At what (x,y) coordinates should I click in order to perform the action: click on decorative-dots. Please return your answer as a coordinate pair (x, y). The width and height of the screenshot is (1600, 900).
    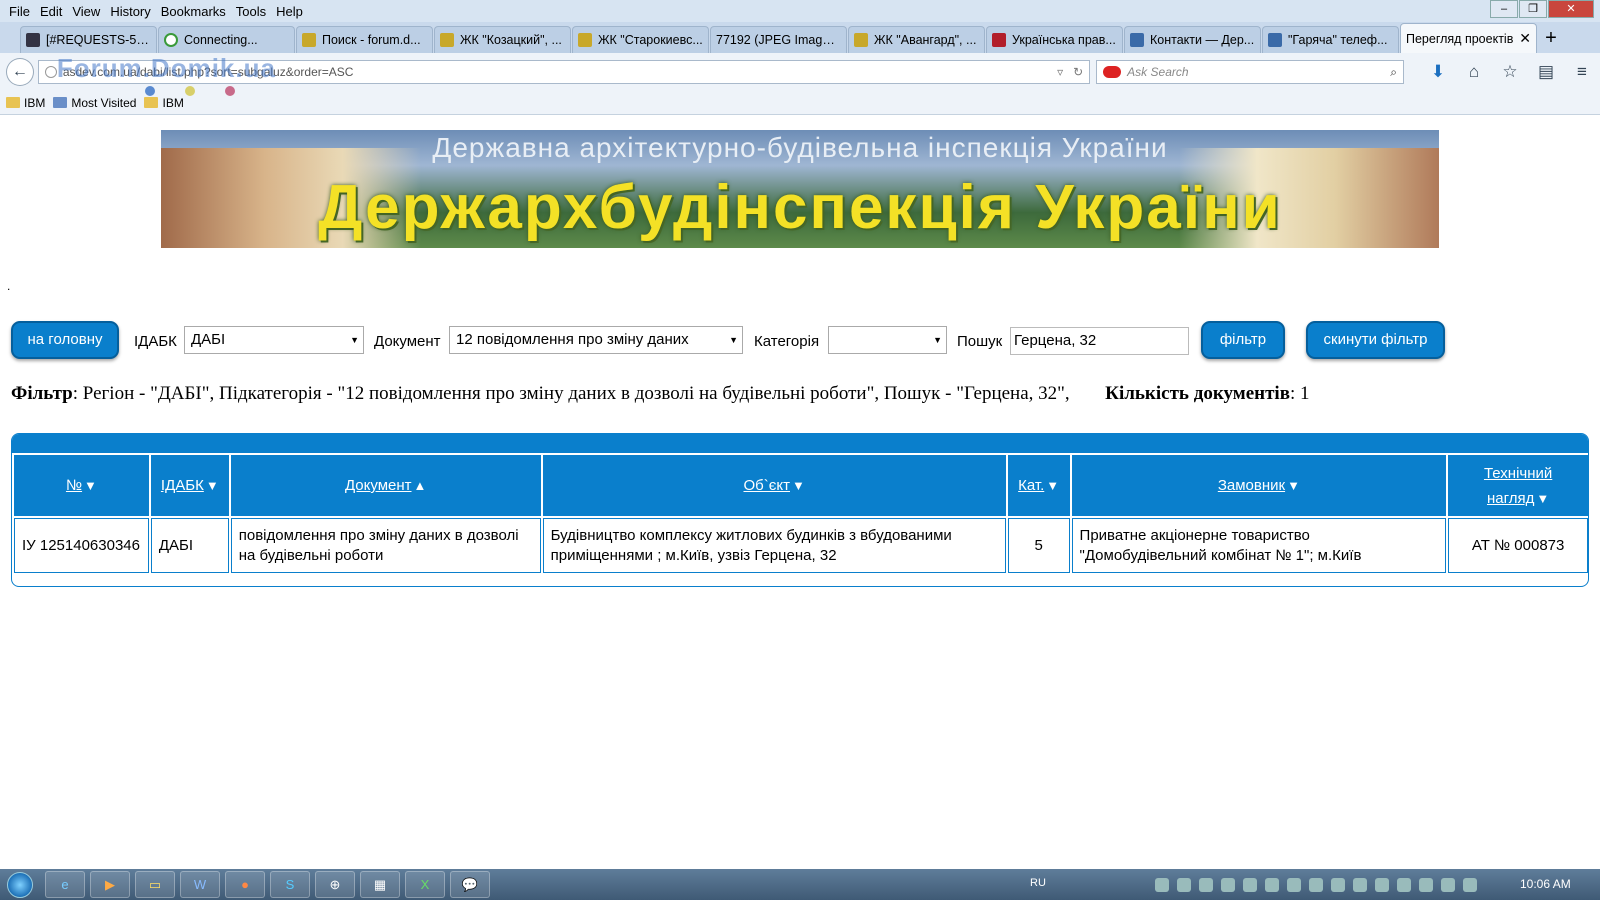
    Looking at the image, I should click on (205, 91).